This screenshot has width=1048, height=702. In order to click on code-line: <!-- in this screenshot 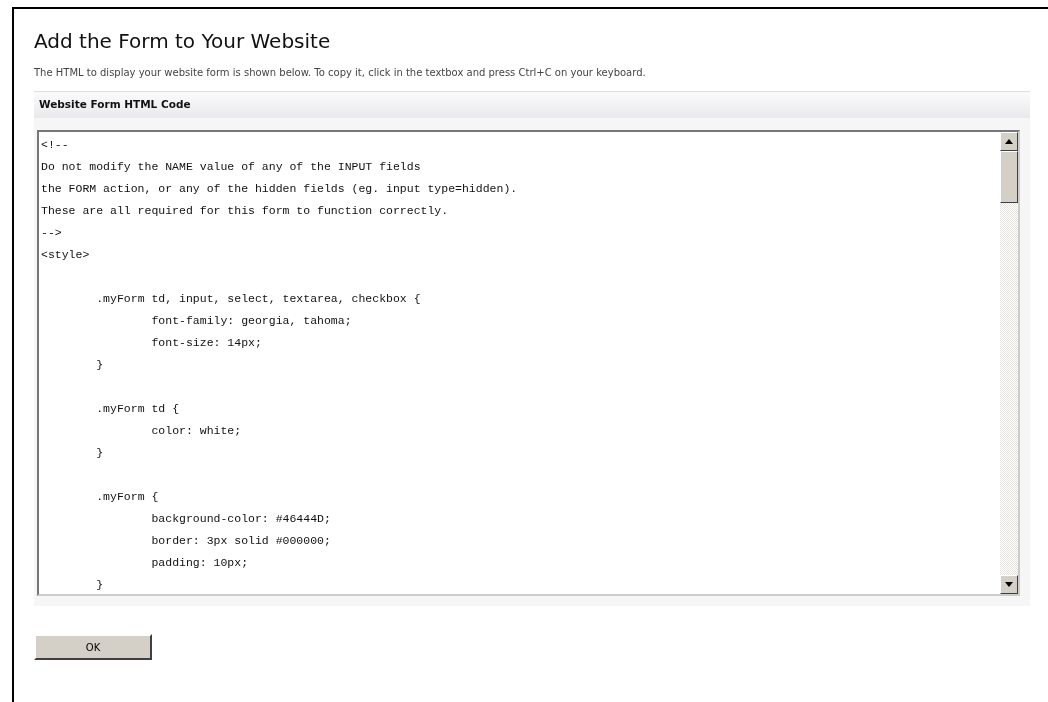, I will do `click(55, 145)`.